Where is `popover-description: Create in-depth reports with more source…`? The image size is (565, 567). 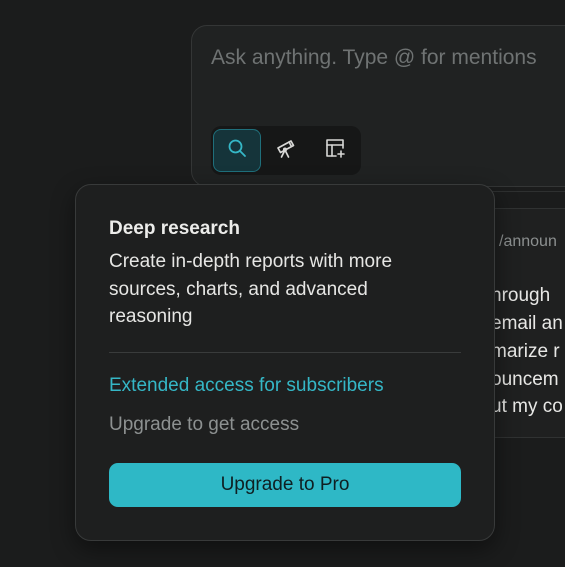
popover-description: Create in-depth reports with more source… is located at coordinates (251, 289).